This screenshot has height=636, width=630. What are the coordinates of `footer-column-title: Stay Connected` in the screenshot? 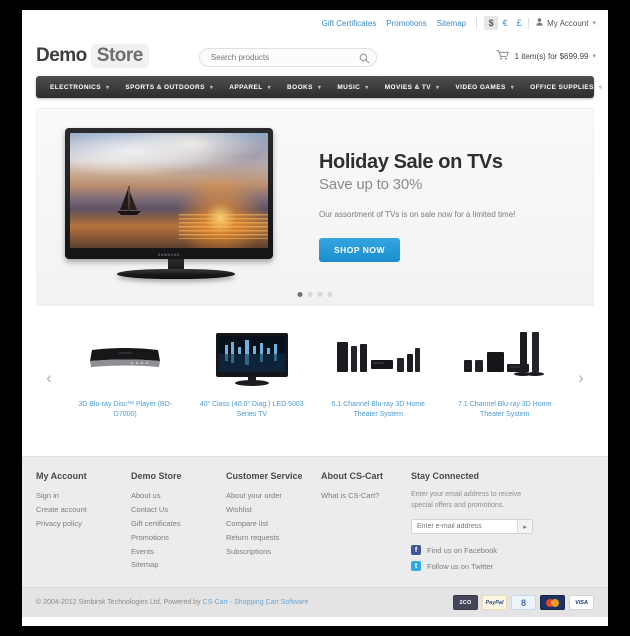 It's located at (445, 476).